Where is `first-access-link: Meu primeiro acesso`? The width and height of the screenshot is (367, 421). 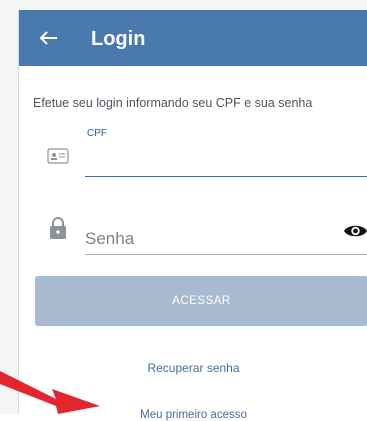 first-access-link: Meu primeiro acesso is located at coordinates (193, 415).